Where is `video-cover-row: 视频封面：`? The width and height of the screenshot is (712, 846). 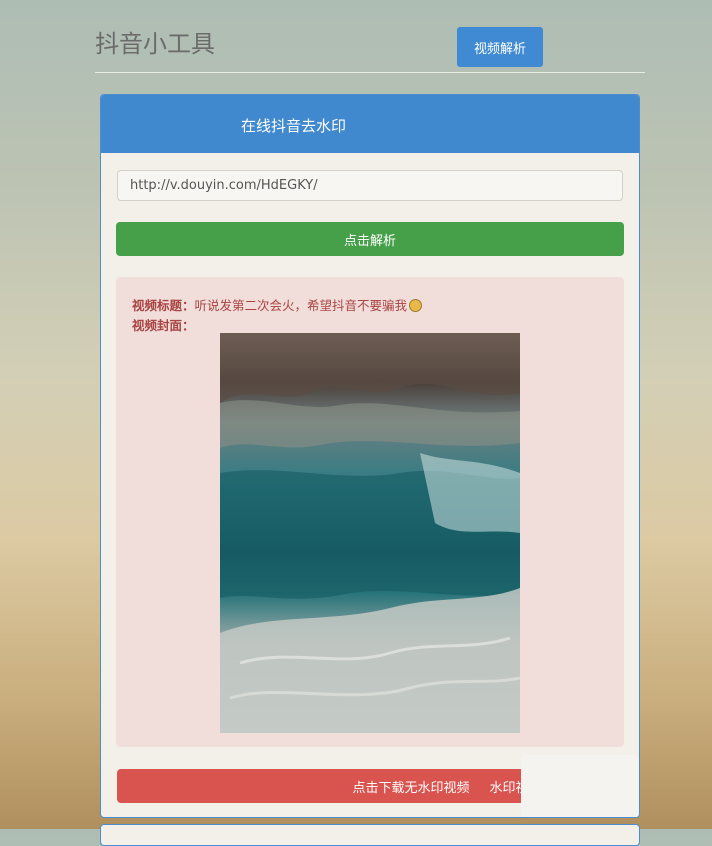 video-cover-row: 视频封面： is located at coordinates (163, 324).